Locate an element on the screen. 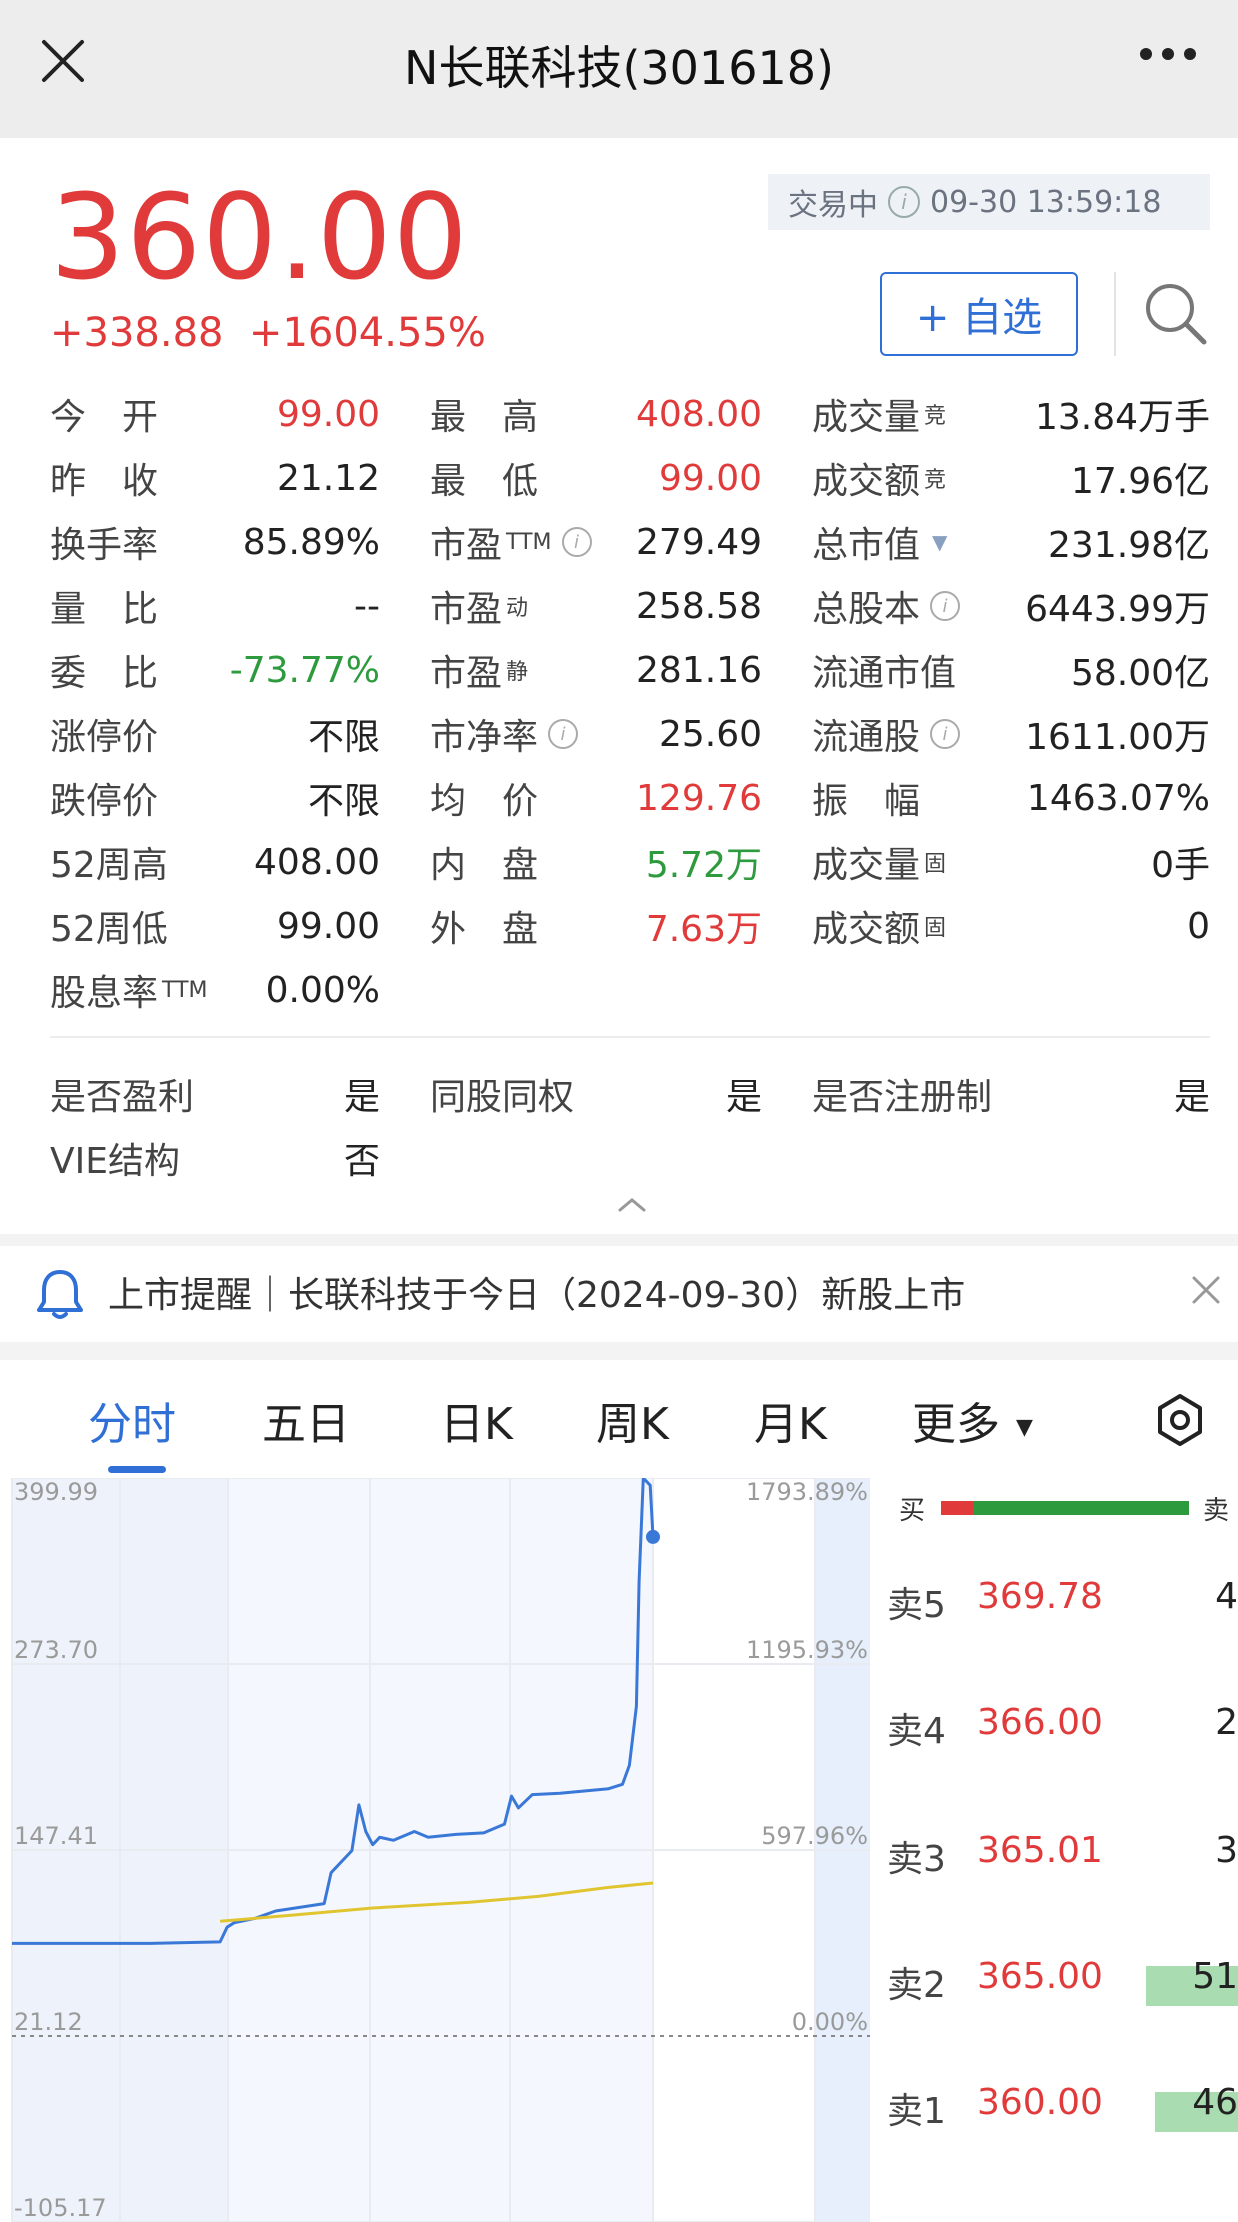 The height and width of the screenshot is (2222, 1238). stat-label: 股息率 TTM is located at coordinates (129, 990).